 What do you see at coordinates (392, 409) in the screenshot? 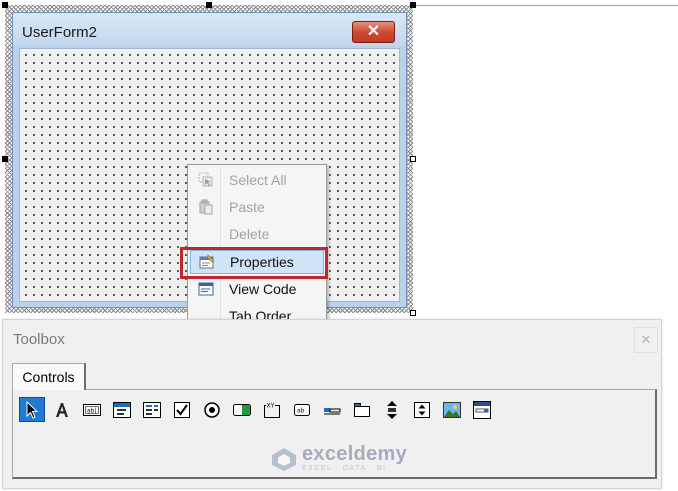
I see `scrollbar-icon` at bounding box center [392, 409].